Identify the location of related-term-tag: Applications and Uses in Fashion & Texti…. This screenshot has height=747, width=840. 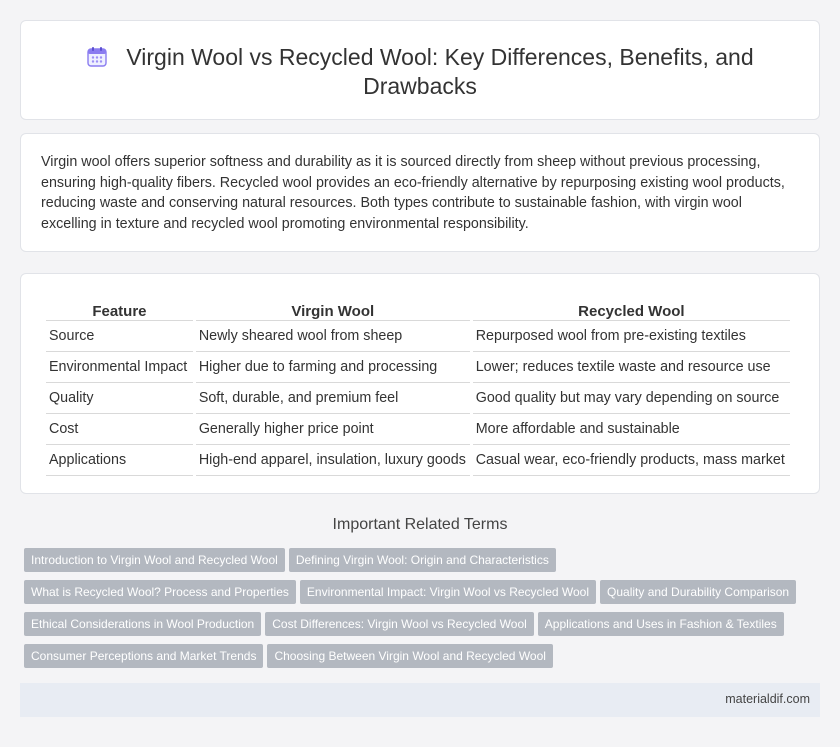
(660, 624).